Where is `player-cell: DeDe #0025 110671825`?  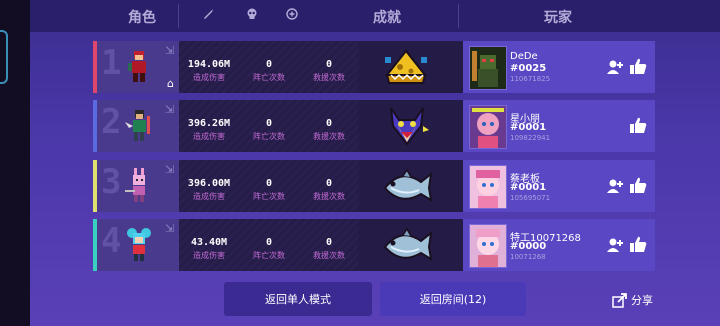
player-cell: DeDe #0025 110671825 is located at coordinates (559, 67).